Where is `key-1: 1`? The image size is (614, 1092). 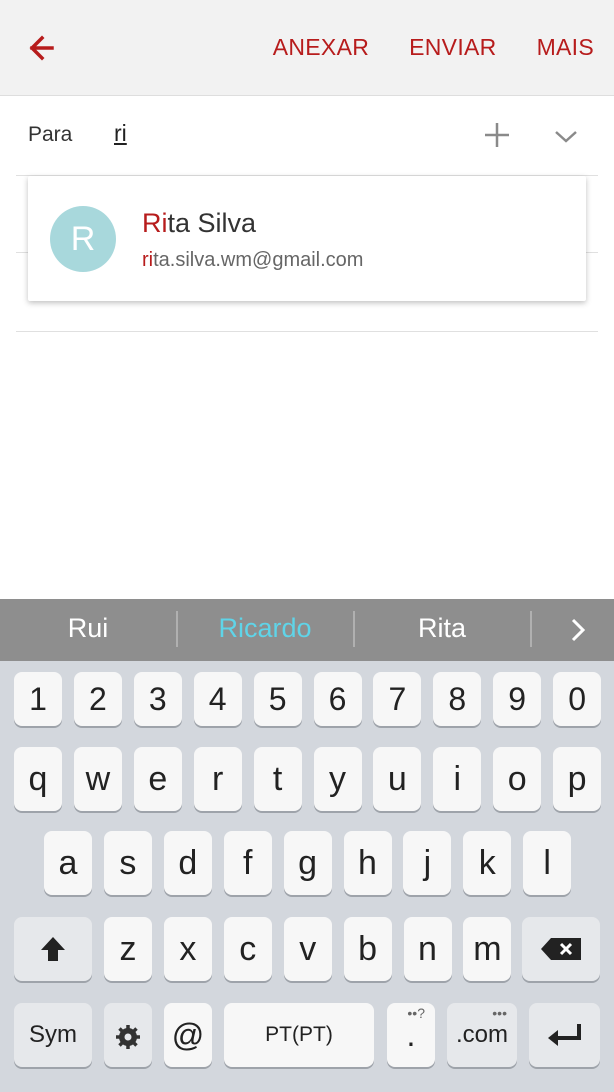 key-1: 1 is located at coordinates (38, 699).